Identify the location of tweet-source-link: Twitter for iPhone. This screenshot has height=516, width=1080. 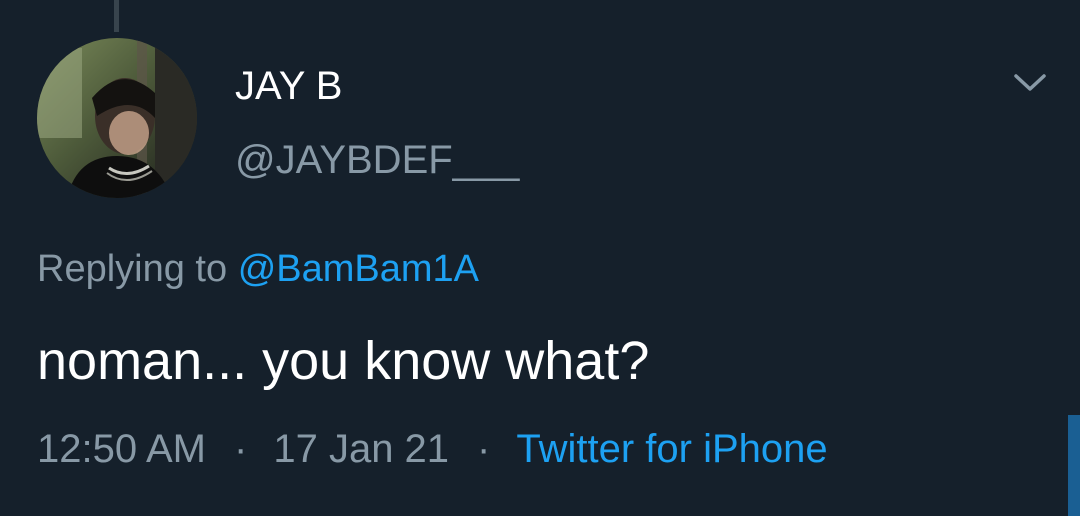
(671, 449).